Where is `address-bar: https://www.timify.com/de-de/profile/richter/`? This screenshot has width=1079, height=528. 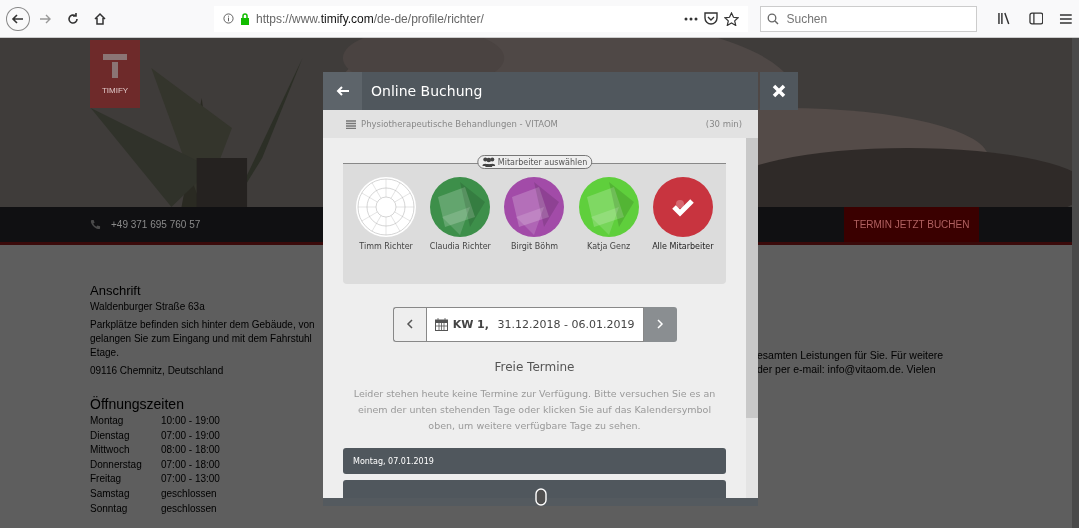 address-bar: https://www.timify.com/de-de/profile/richter/ is located at coordinates (480, 18).